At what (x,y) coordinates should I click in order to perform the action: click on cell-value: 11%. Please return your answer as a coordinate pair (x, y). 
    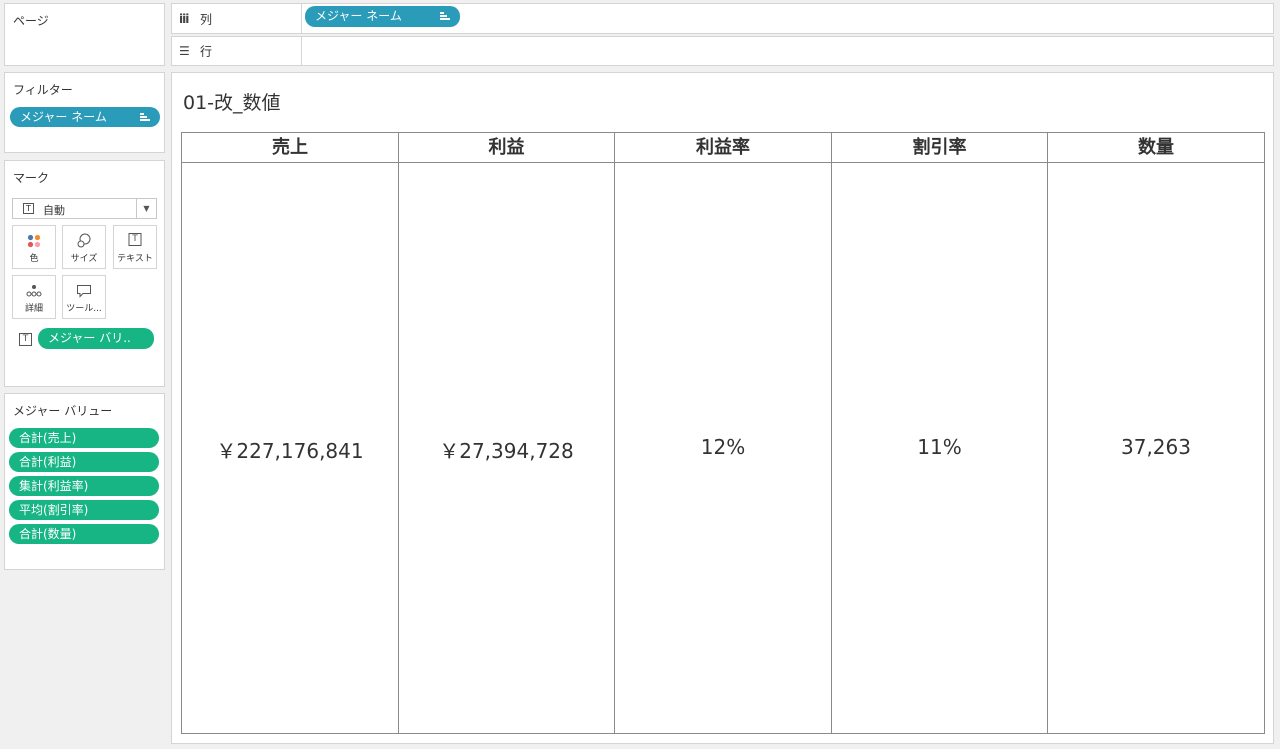
    Looking at the image, I should click on (939, 447).